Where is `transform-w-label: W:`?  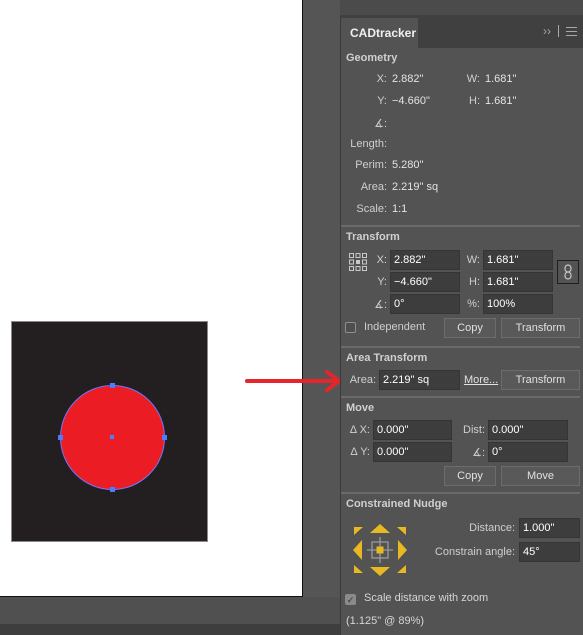
transform-w-label: W: is located at coordinates (473, 260).